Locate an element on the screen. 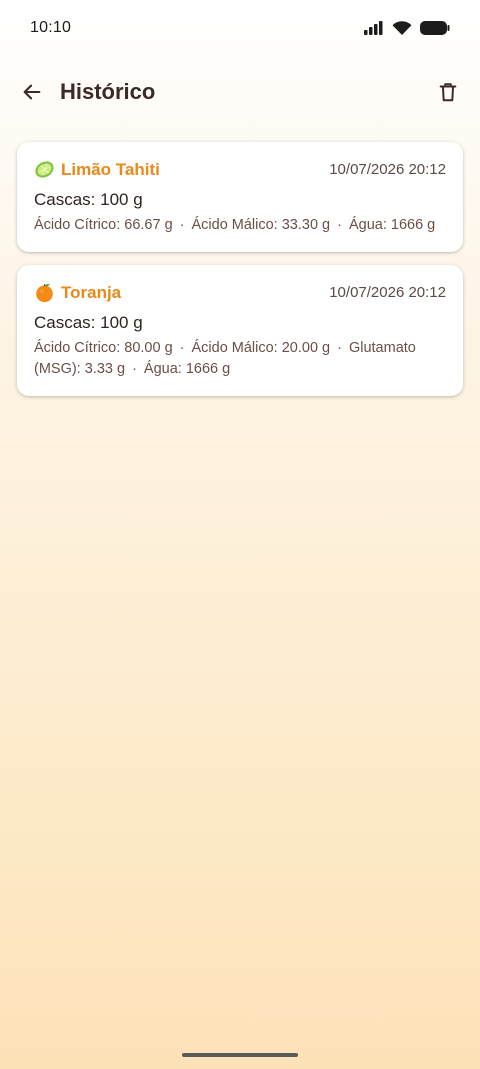 Image resolution: width=480 pixels, height=1069 pixels. card-header: Toranja 10/07/2026 20:12 is located at coordinates (240, 292).